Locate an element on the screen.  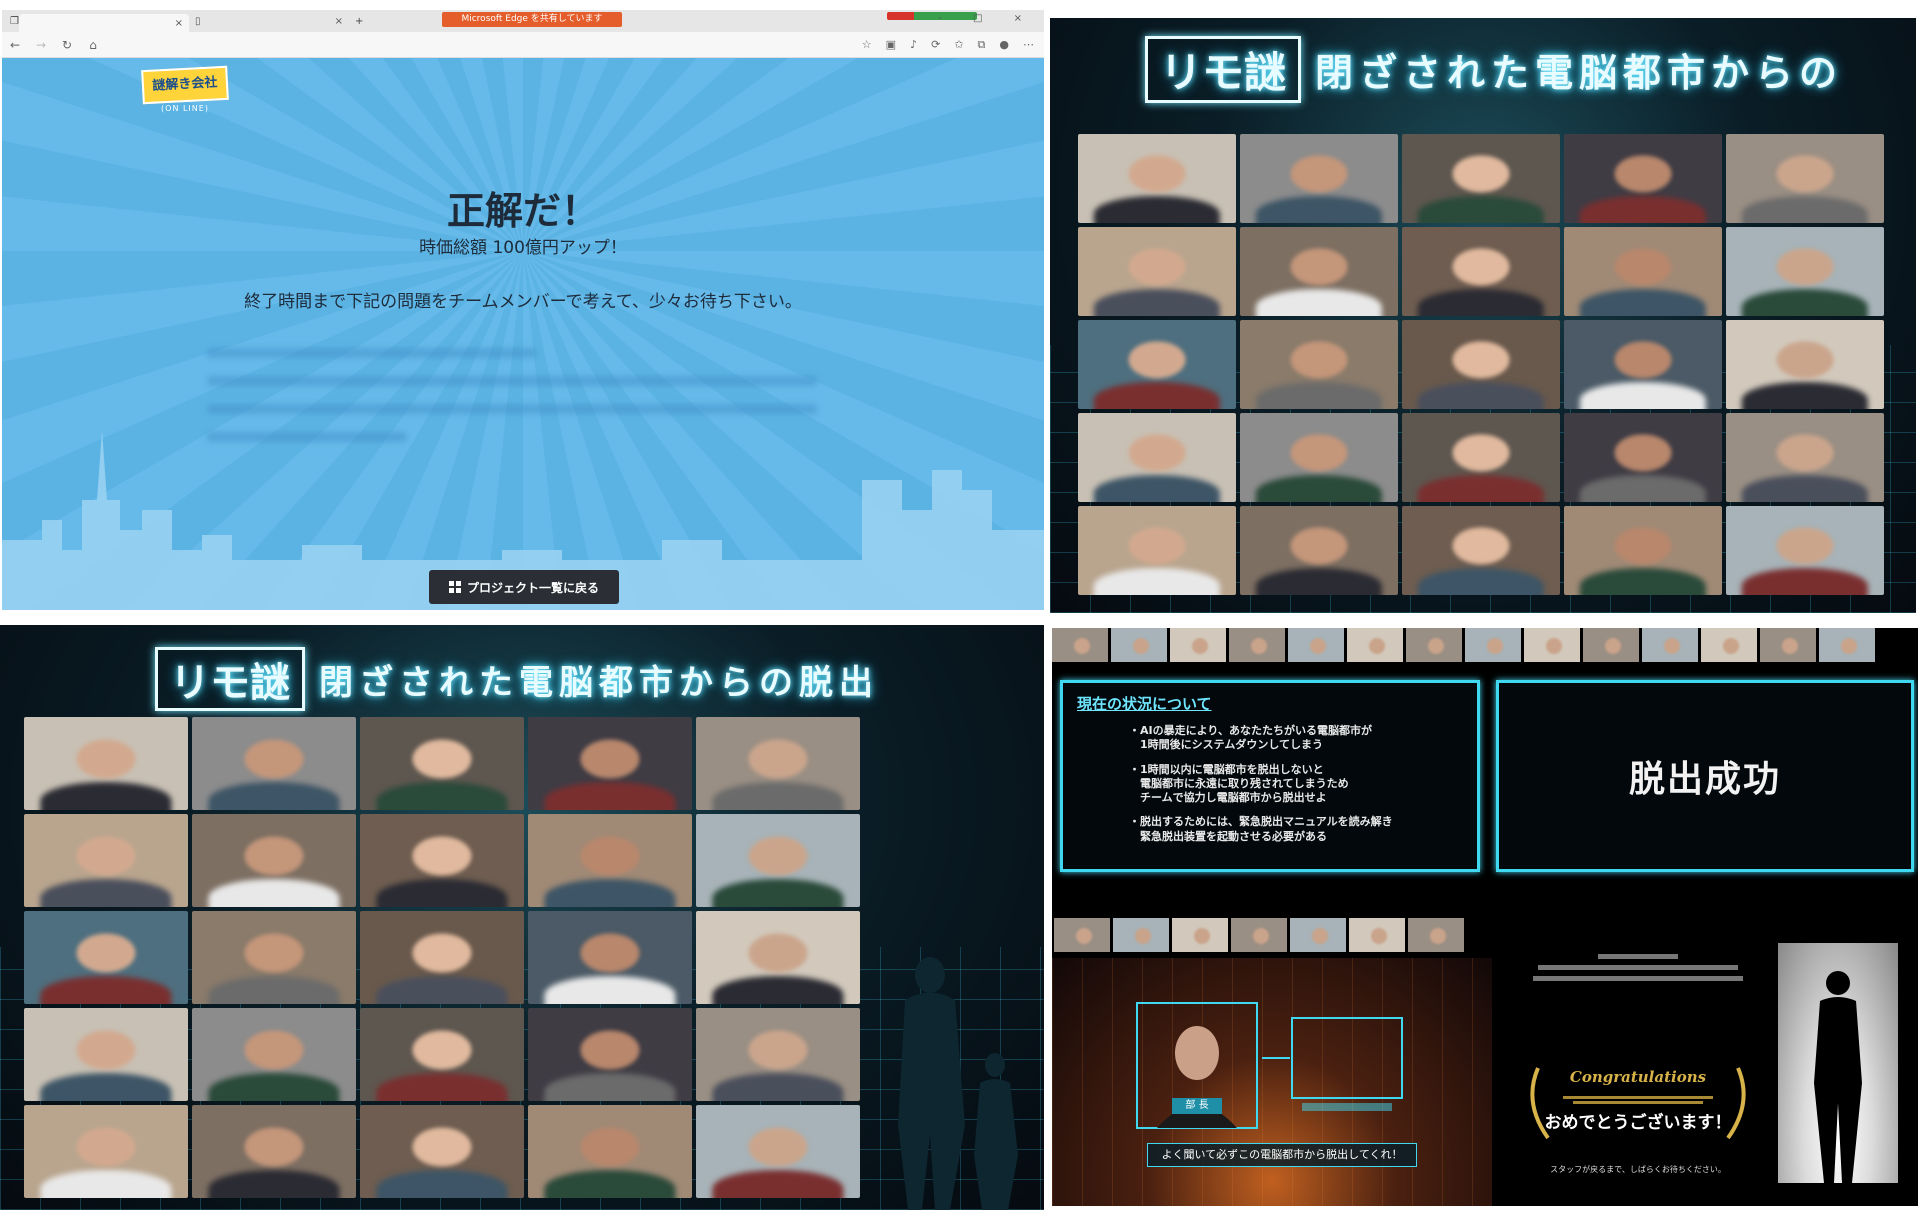
sync-icon: ⟳ is located at coordinates (935, 45).